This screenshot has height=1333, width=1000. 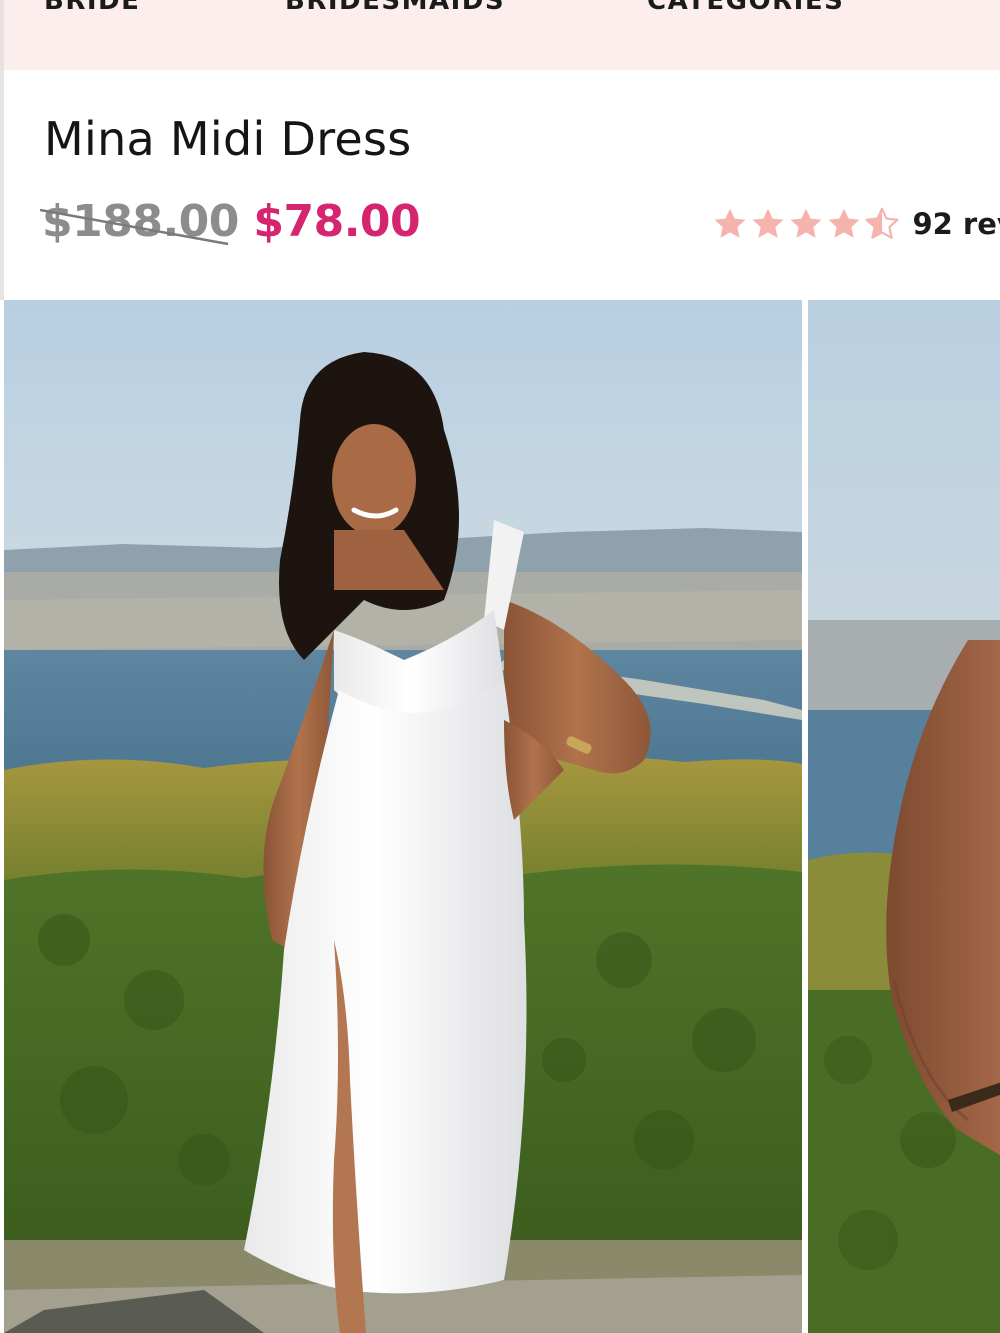 I want to click on nav-item-bridesmaids: BRIDESMAIDS, so click(x=395, y=8).